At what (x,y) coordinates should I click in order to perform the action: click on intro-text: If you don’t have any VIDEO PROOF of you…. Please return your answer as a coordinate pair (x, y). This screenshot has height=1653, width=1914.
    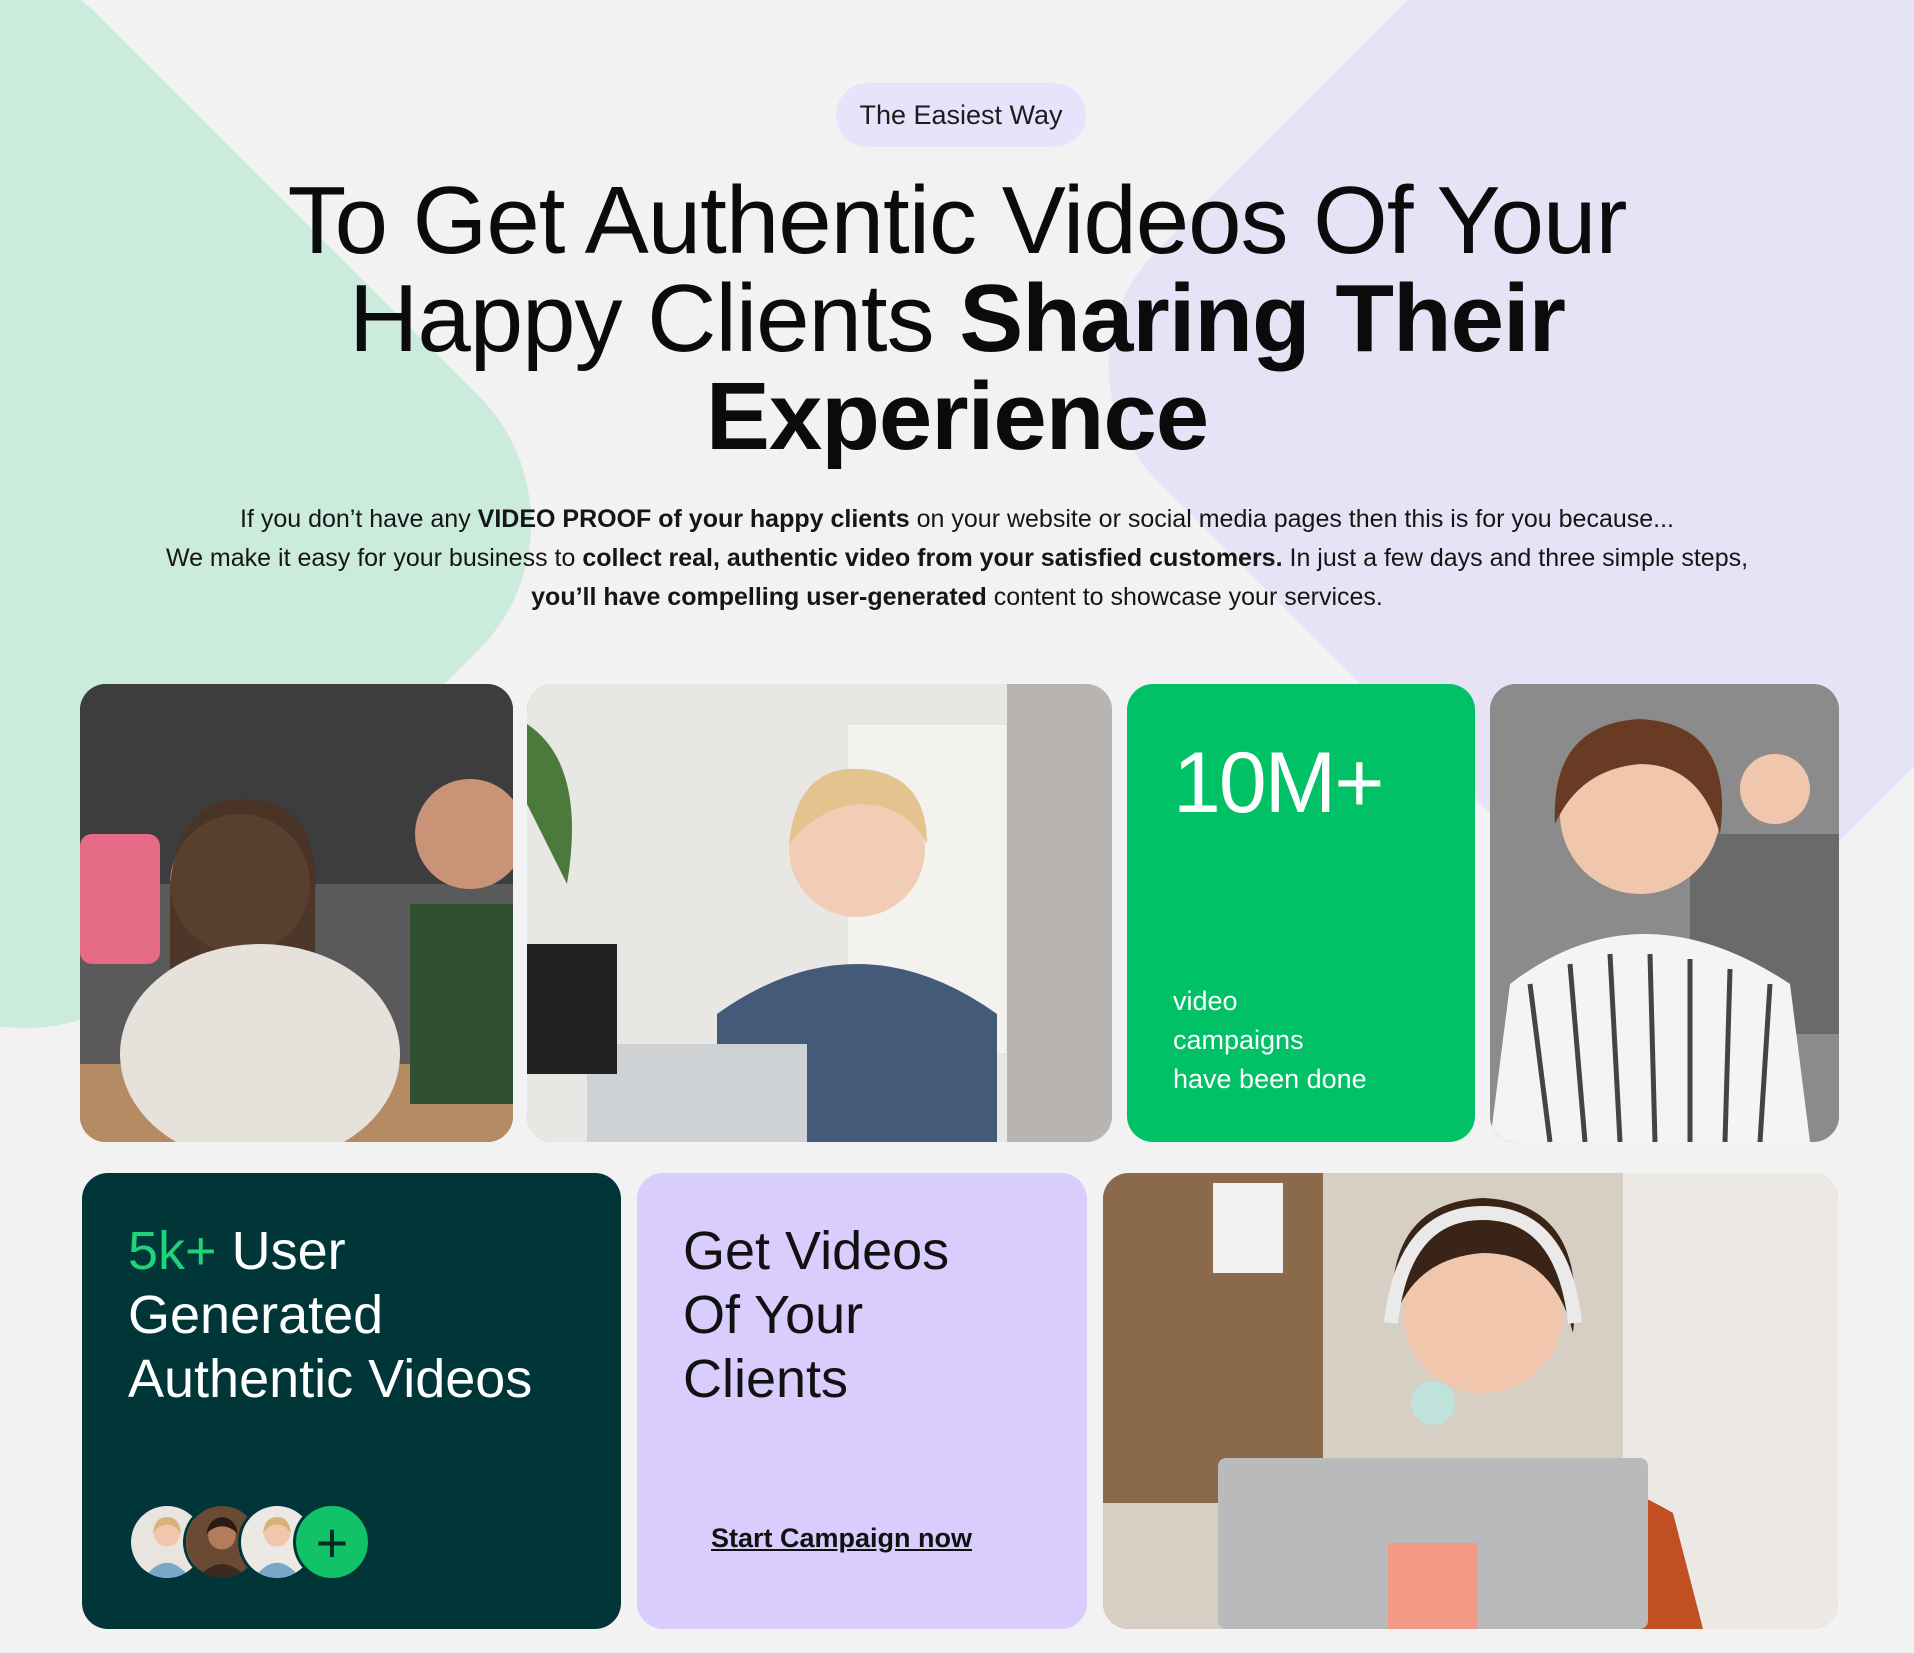
    Looking at the image, I should click on (957, 558).